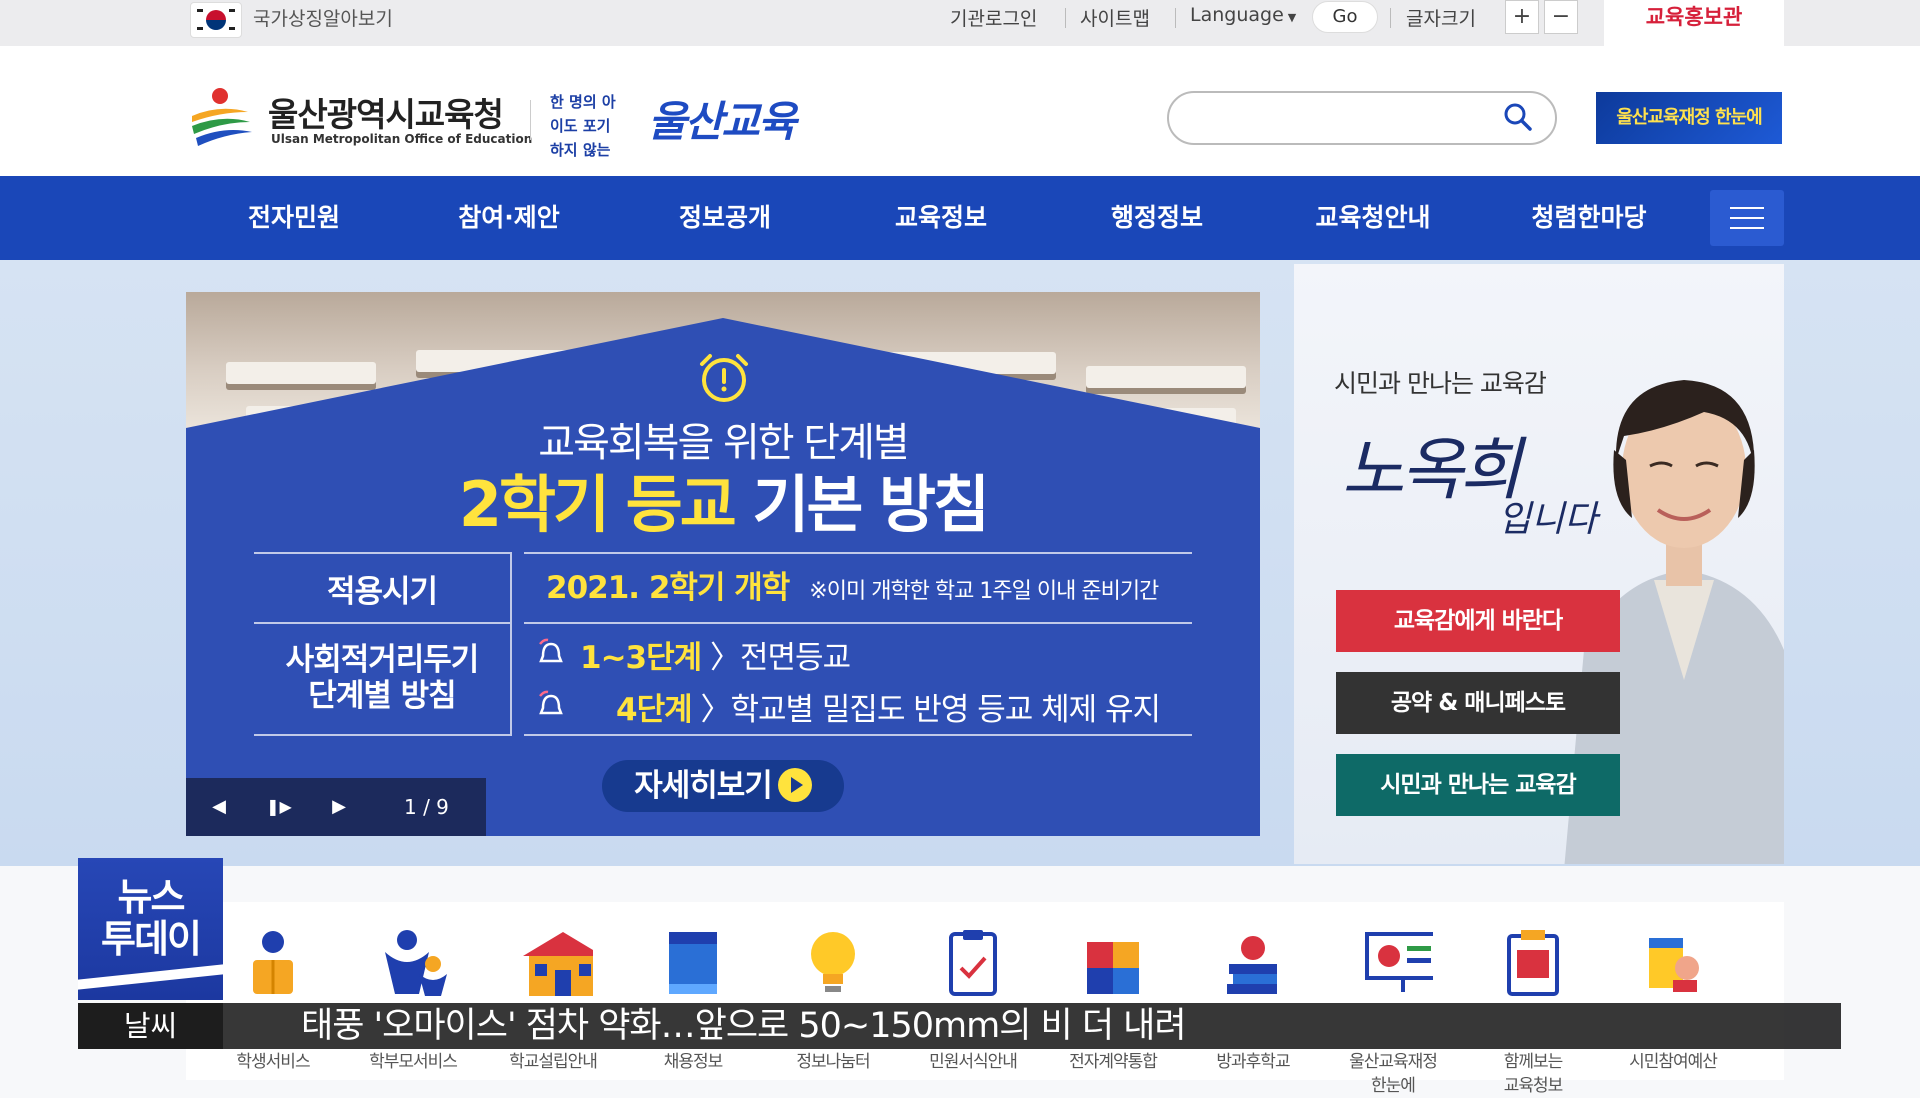  I want to click on row-head-distancing: 사회적거리두기 단계별 방침, so click(382, 678).